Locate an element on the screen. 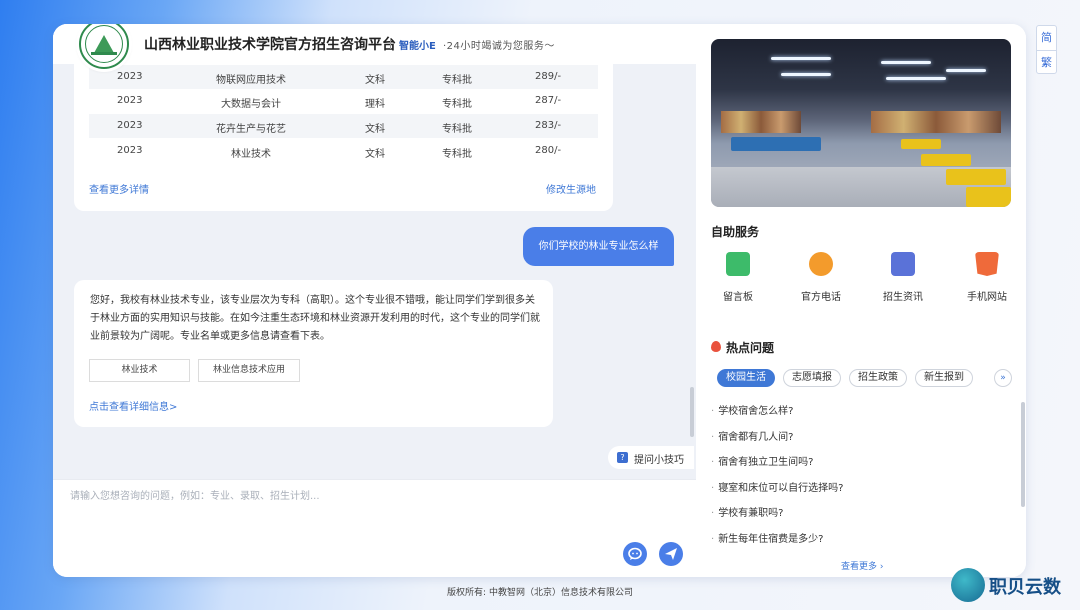 The image size is (1080, 610). divider is located at coordinates (390, 43).